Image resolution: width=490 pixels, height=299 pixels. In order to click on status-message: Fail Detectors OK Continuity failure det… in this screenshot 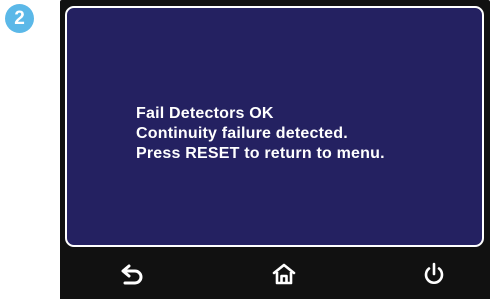, I will do `click(260, 134)`.